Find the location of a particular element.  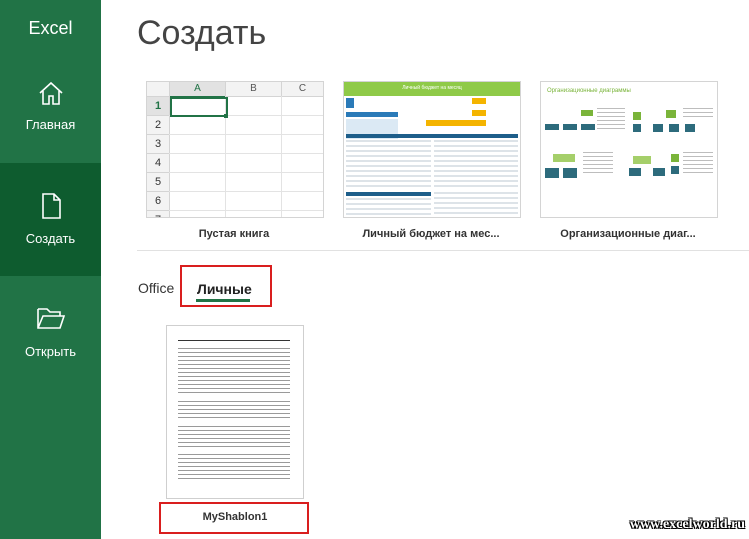

app-title: Excel is located at coordinates (50, 28).